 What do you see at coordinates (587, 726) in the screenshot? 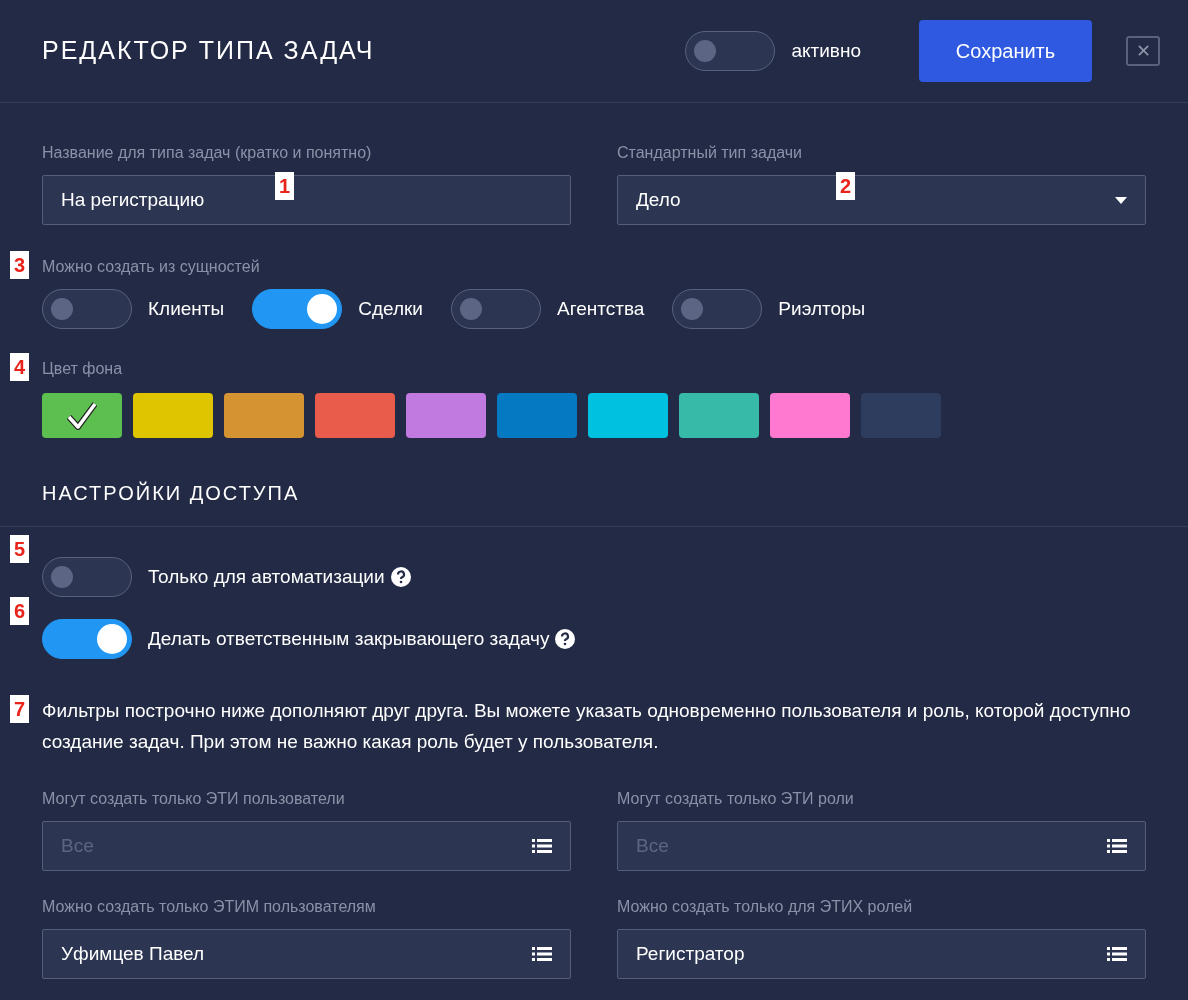
I see `filters-note: Фильтры построчно ниже дополняют друг друга. Вы можете указать одновременно пользователя и роль, которой доступно создание задач. При этом не важно какая роль будет у пользователя.` at bounding box center [587, 726].